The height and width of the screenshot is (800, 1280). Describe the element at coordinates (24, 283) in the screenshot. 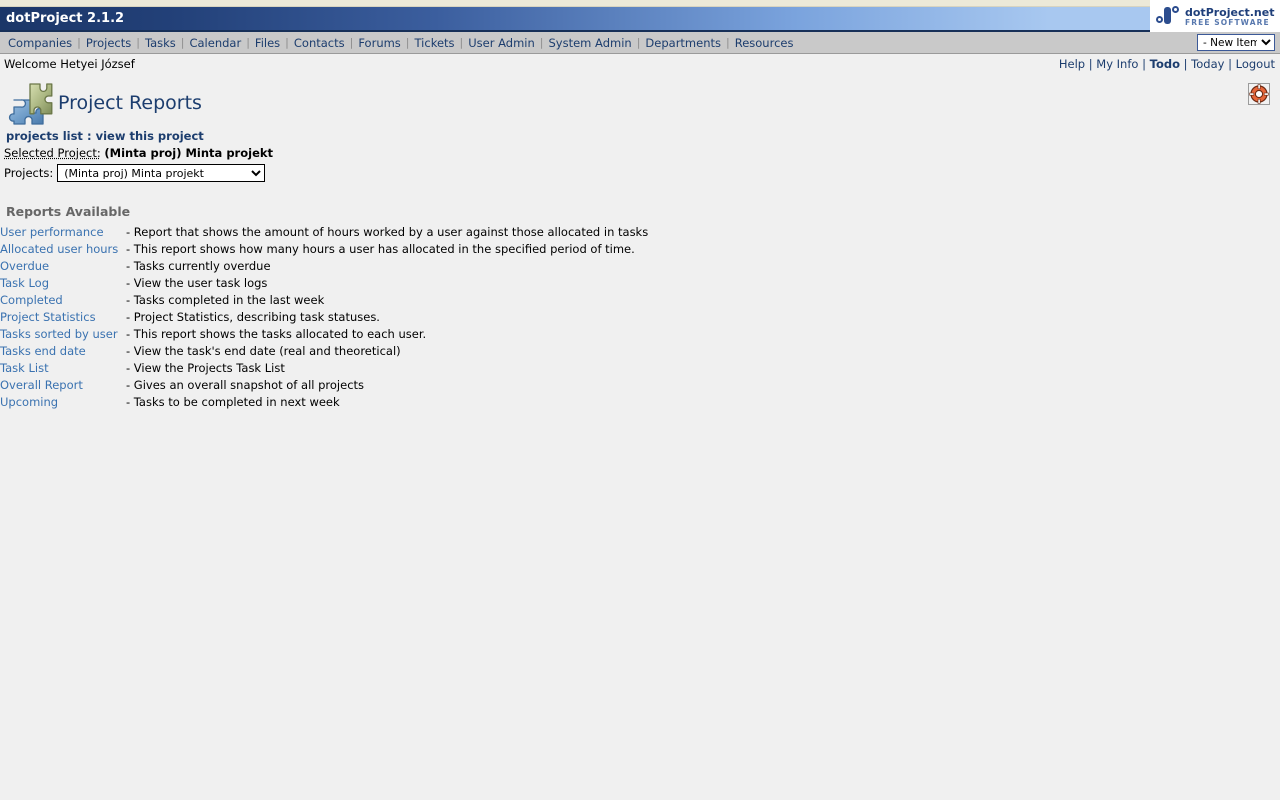

I see `report-link-task-log: Task Log` at that location.